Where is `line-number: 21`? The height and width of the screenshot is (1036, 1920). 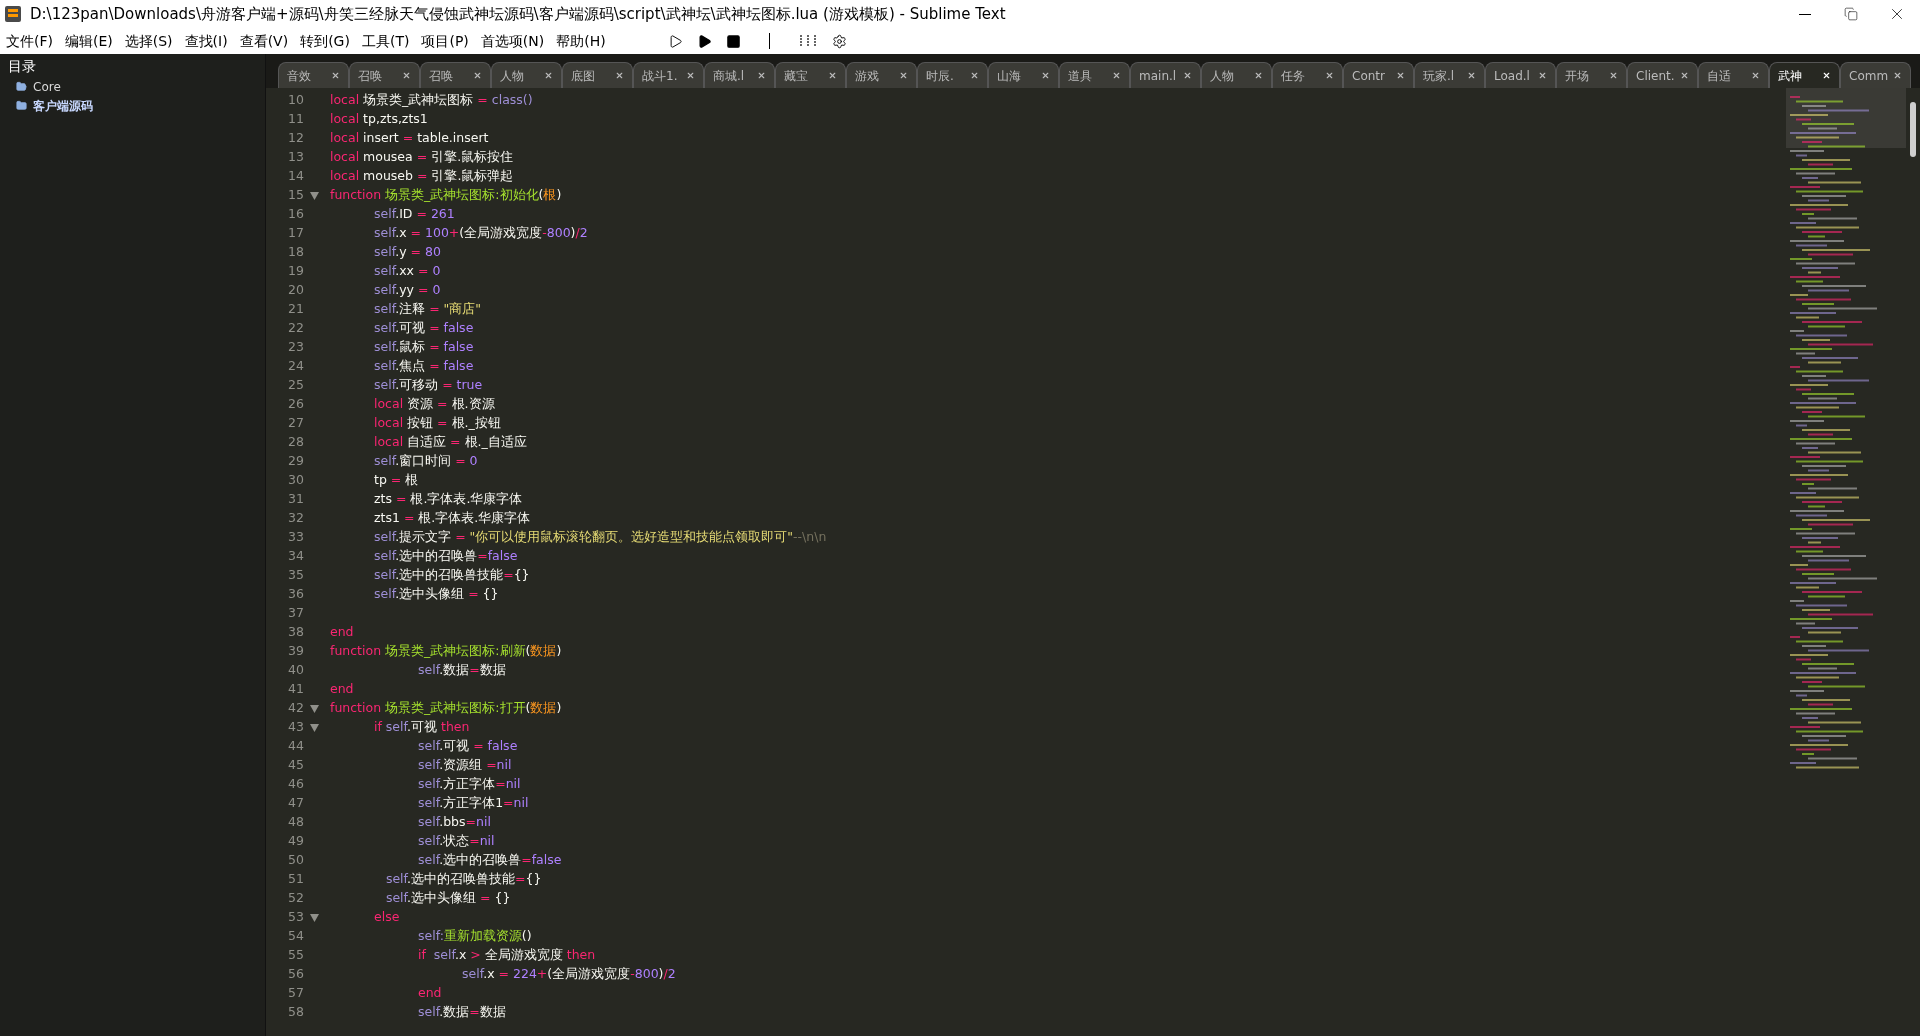
line-number: 21 is located at coordinates (295, 309).